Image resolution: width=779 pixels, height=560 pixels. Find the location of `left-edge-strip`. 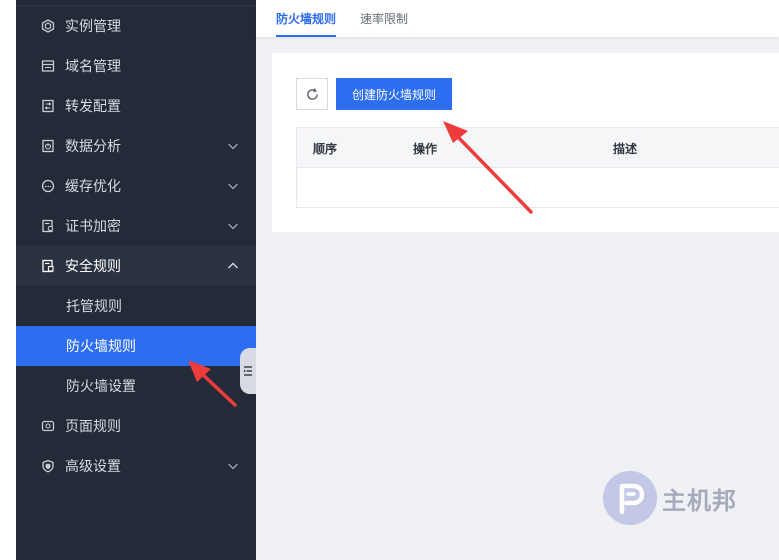

left-edge-strip is located at coordinates (8, 280).